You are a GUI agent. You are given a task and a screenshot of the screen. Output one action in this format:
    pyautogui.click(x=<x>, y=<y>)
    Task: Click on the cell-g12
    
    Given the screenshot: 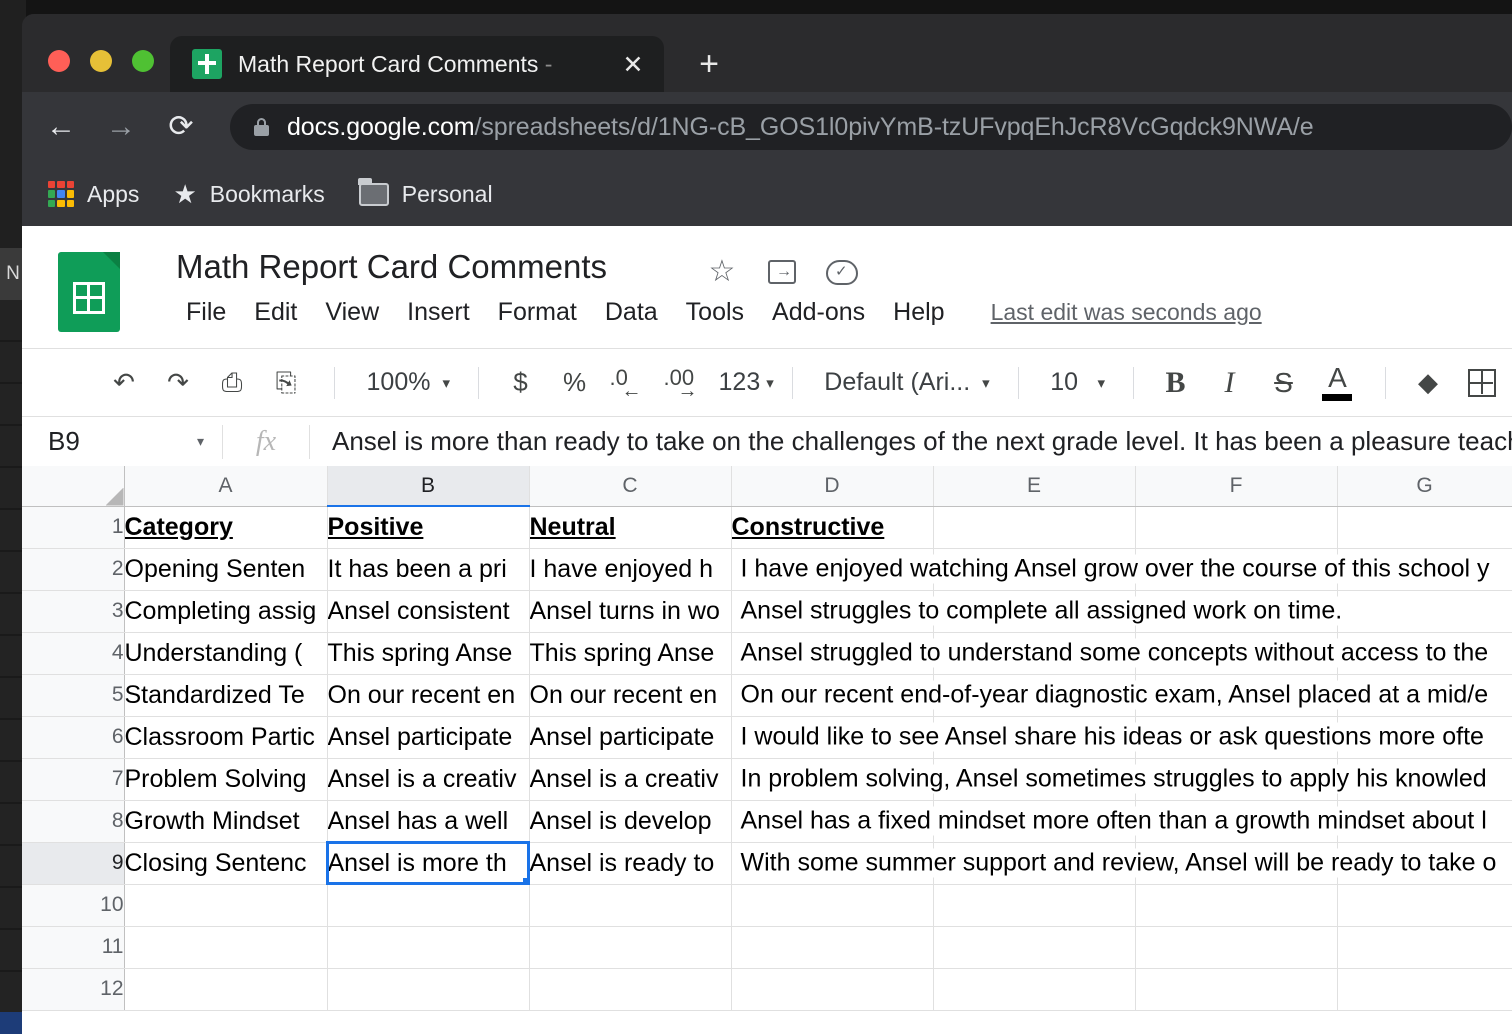 What is the action you would take?
    pyautogui.click(x=1424, y=989)
    